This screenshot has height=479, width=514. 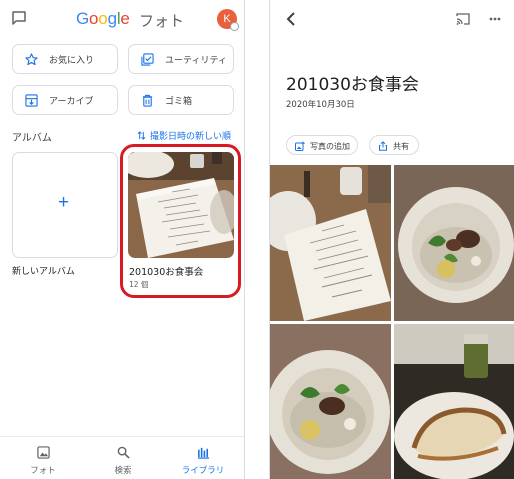 I want to click on nav-photos: フォト, so click(x=43, y=458).